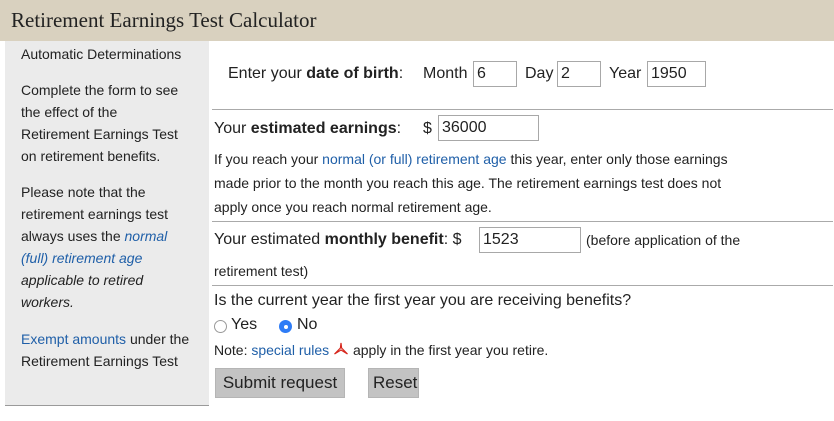 The width and height of the screenshot is (834, 421). What do you see at coordinates (73, 339) in the screenshot?
I see `exempt-amounts-link: Exempt amounts` at bounding box center [73, 339].